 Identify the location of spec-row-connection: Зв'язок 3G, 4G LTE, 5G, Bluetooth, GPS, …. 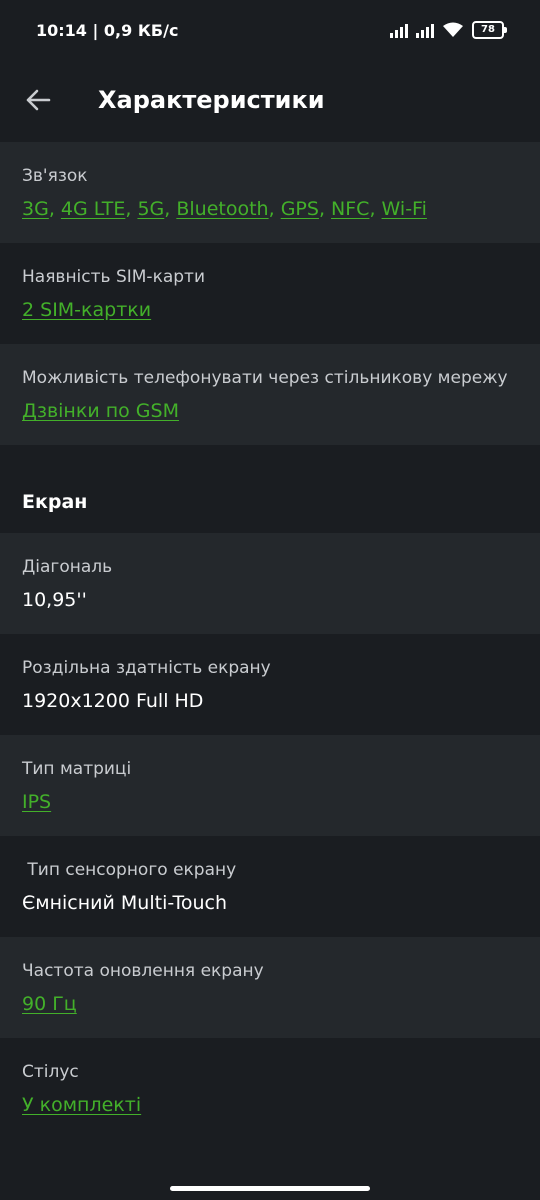
(270, 192).